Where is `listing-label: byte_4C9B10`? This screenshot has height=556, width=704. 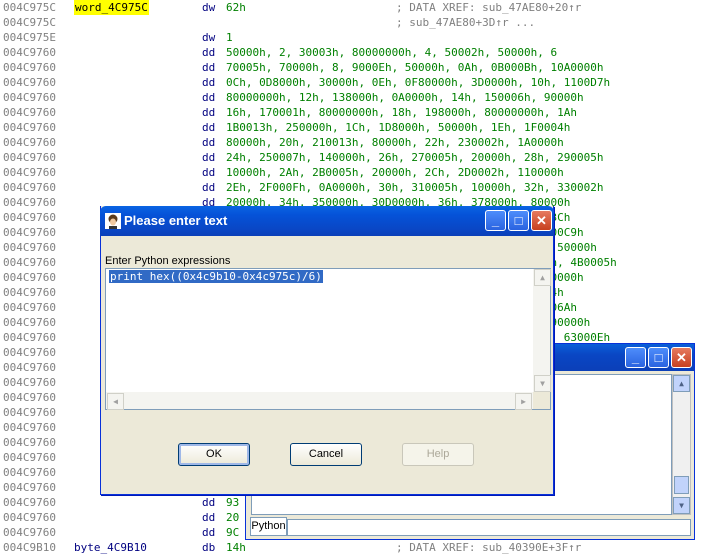 listing-label: byte_4C9B10 is located at coordinates (110, 547).